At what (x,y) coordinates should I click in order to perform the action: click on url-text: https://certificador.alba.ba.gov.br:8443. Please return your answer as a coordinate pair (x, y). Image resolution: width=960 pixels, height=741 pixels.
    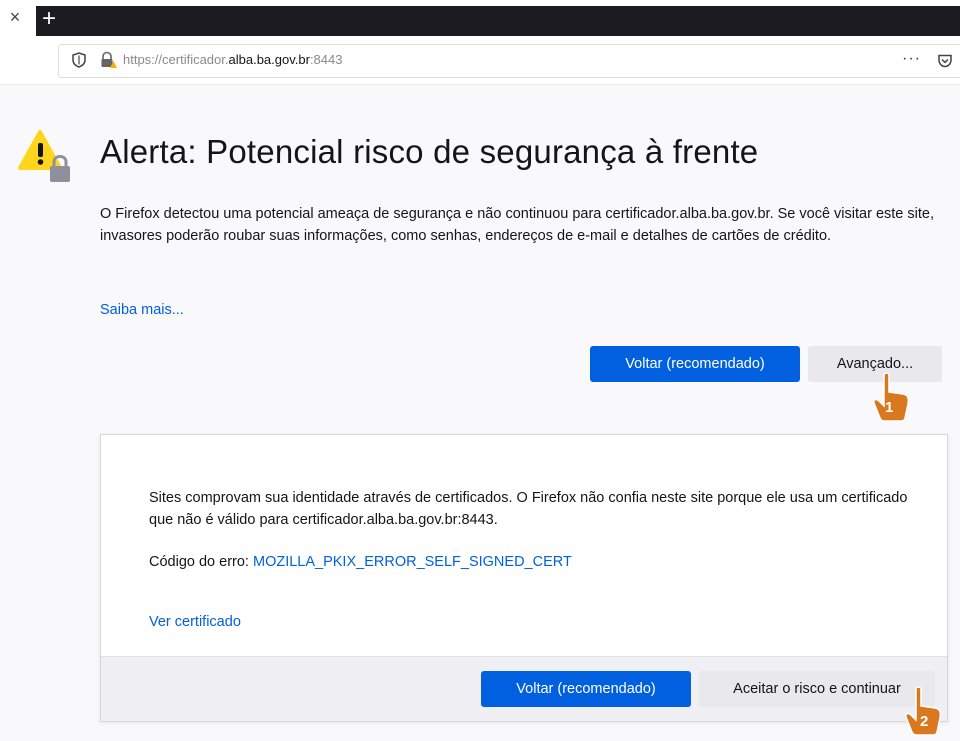
    Looking at the image, I should click on (232, 59).